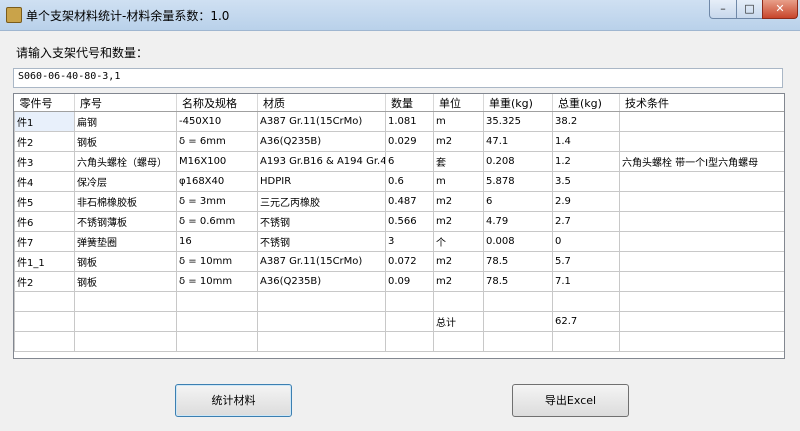  Describe the element at coordinates (458, 241) in the screenshot. I see `table-cell: 个` at that location.